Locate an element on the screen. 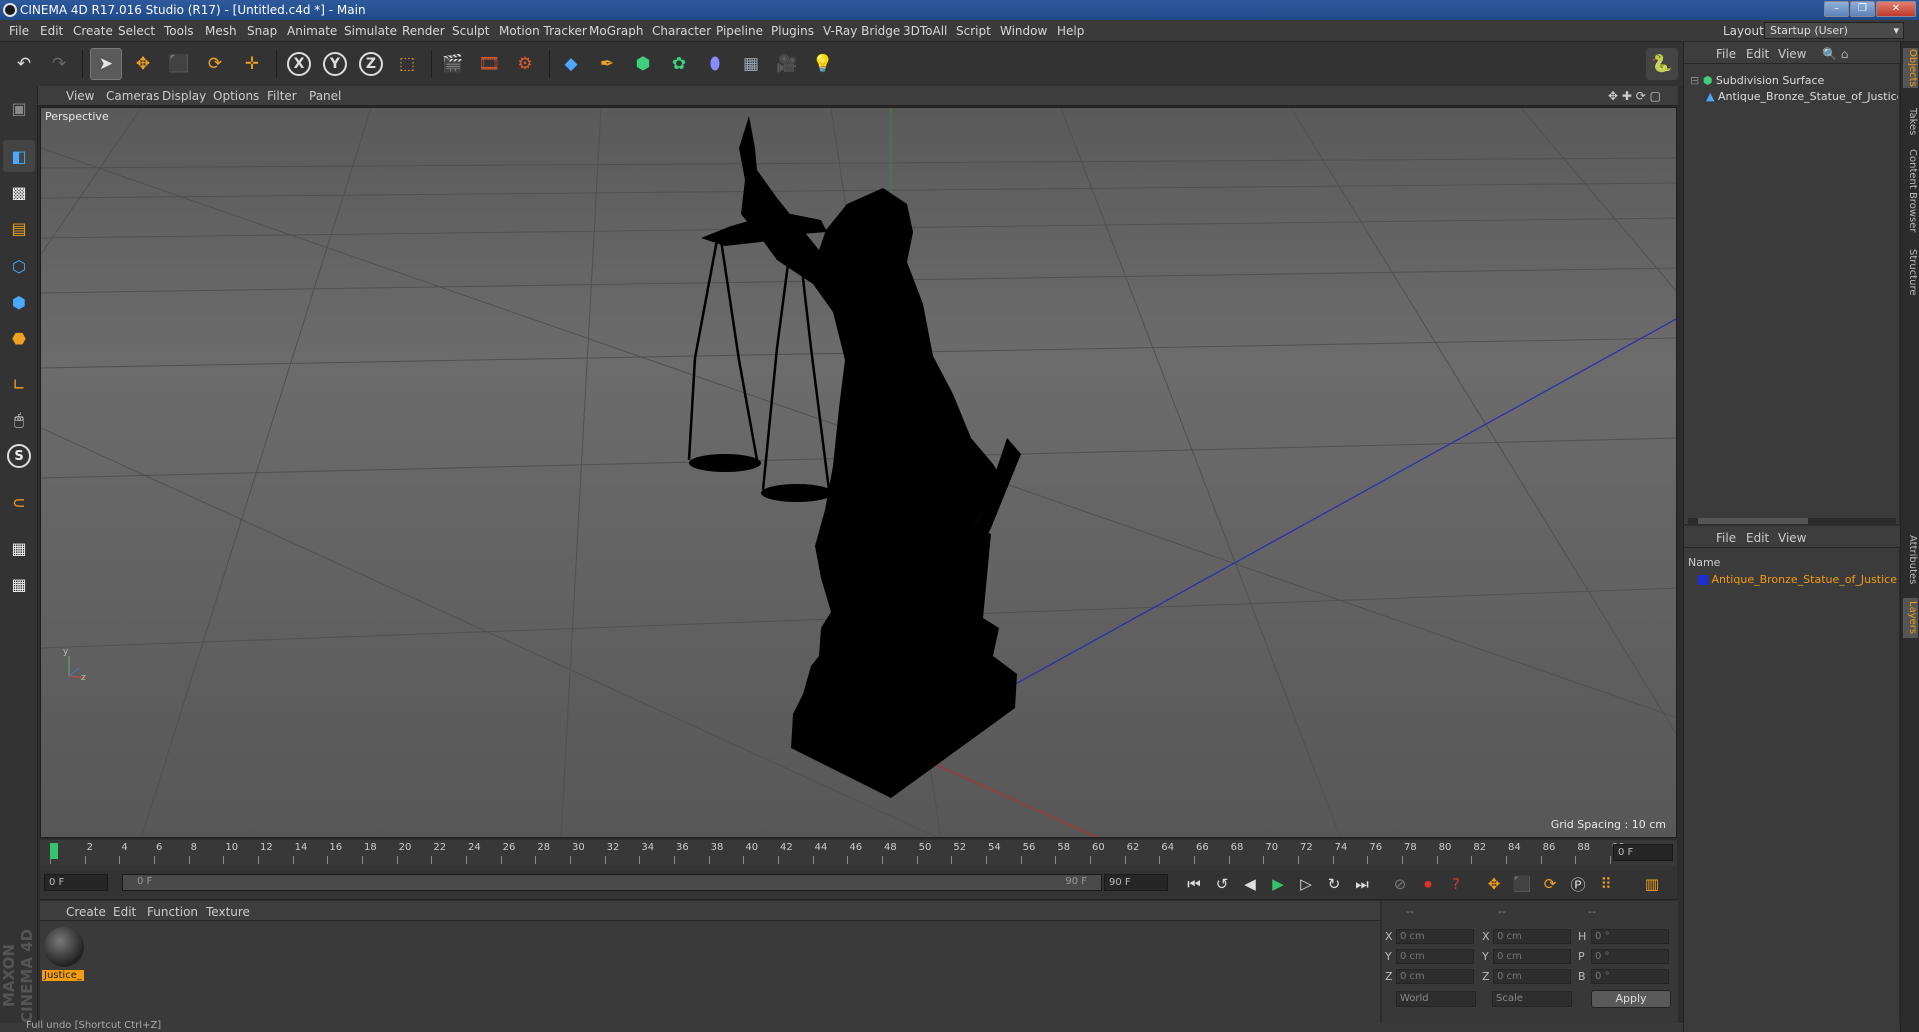 This screenshot has height=1032, width=1919. menu-tools: Tools is located at coordinates (179, 31).